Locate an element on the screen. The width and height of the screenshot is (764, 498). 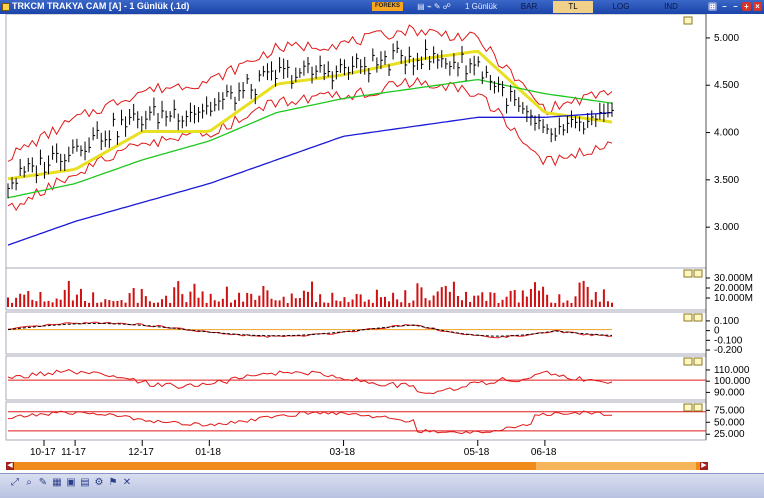
rsi-axis: 75.00050.00025.000 is located at coordinates (725, 422).